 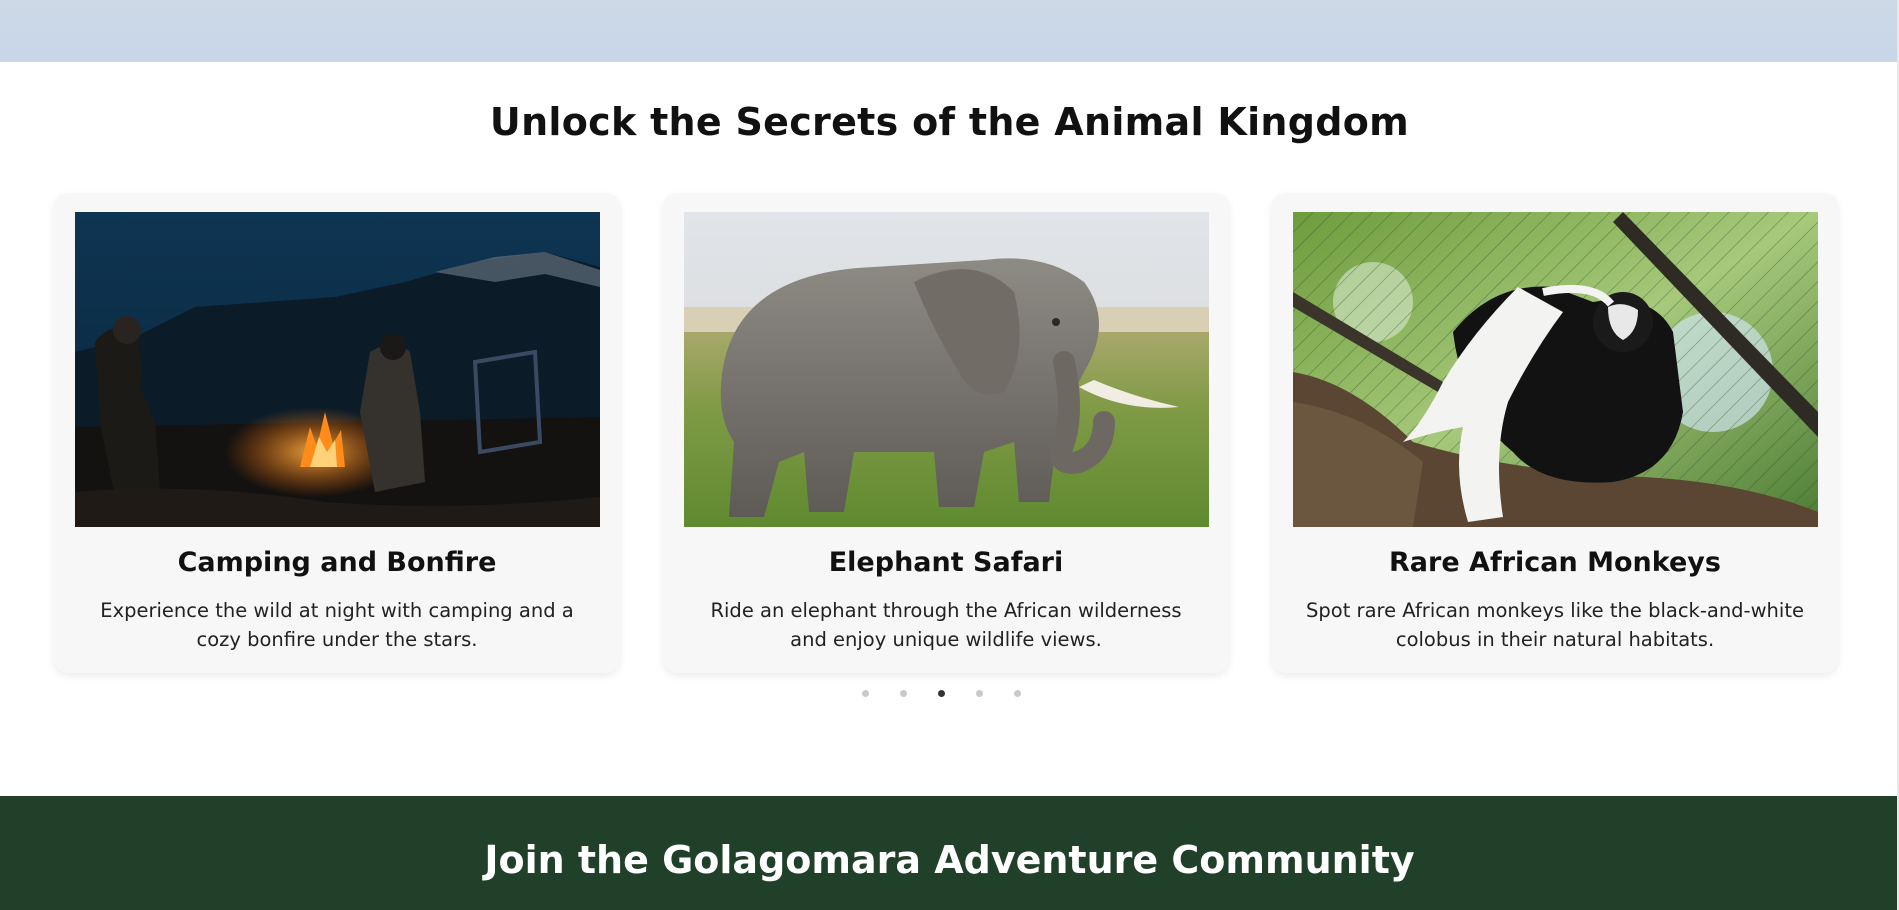 What do you see at coordinates (946, 369) in the screenshot?
I see `elephant-photo` at bounding box center [946, 369].